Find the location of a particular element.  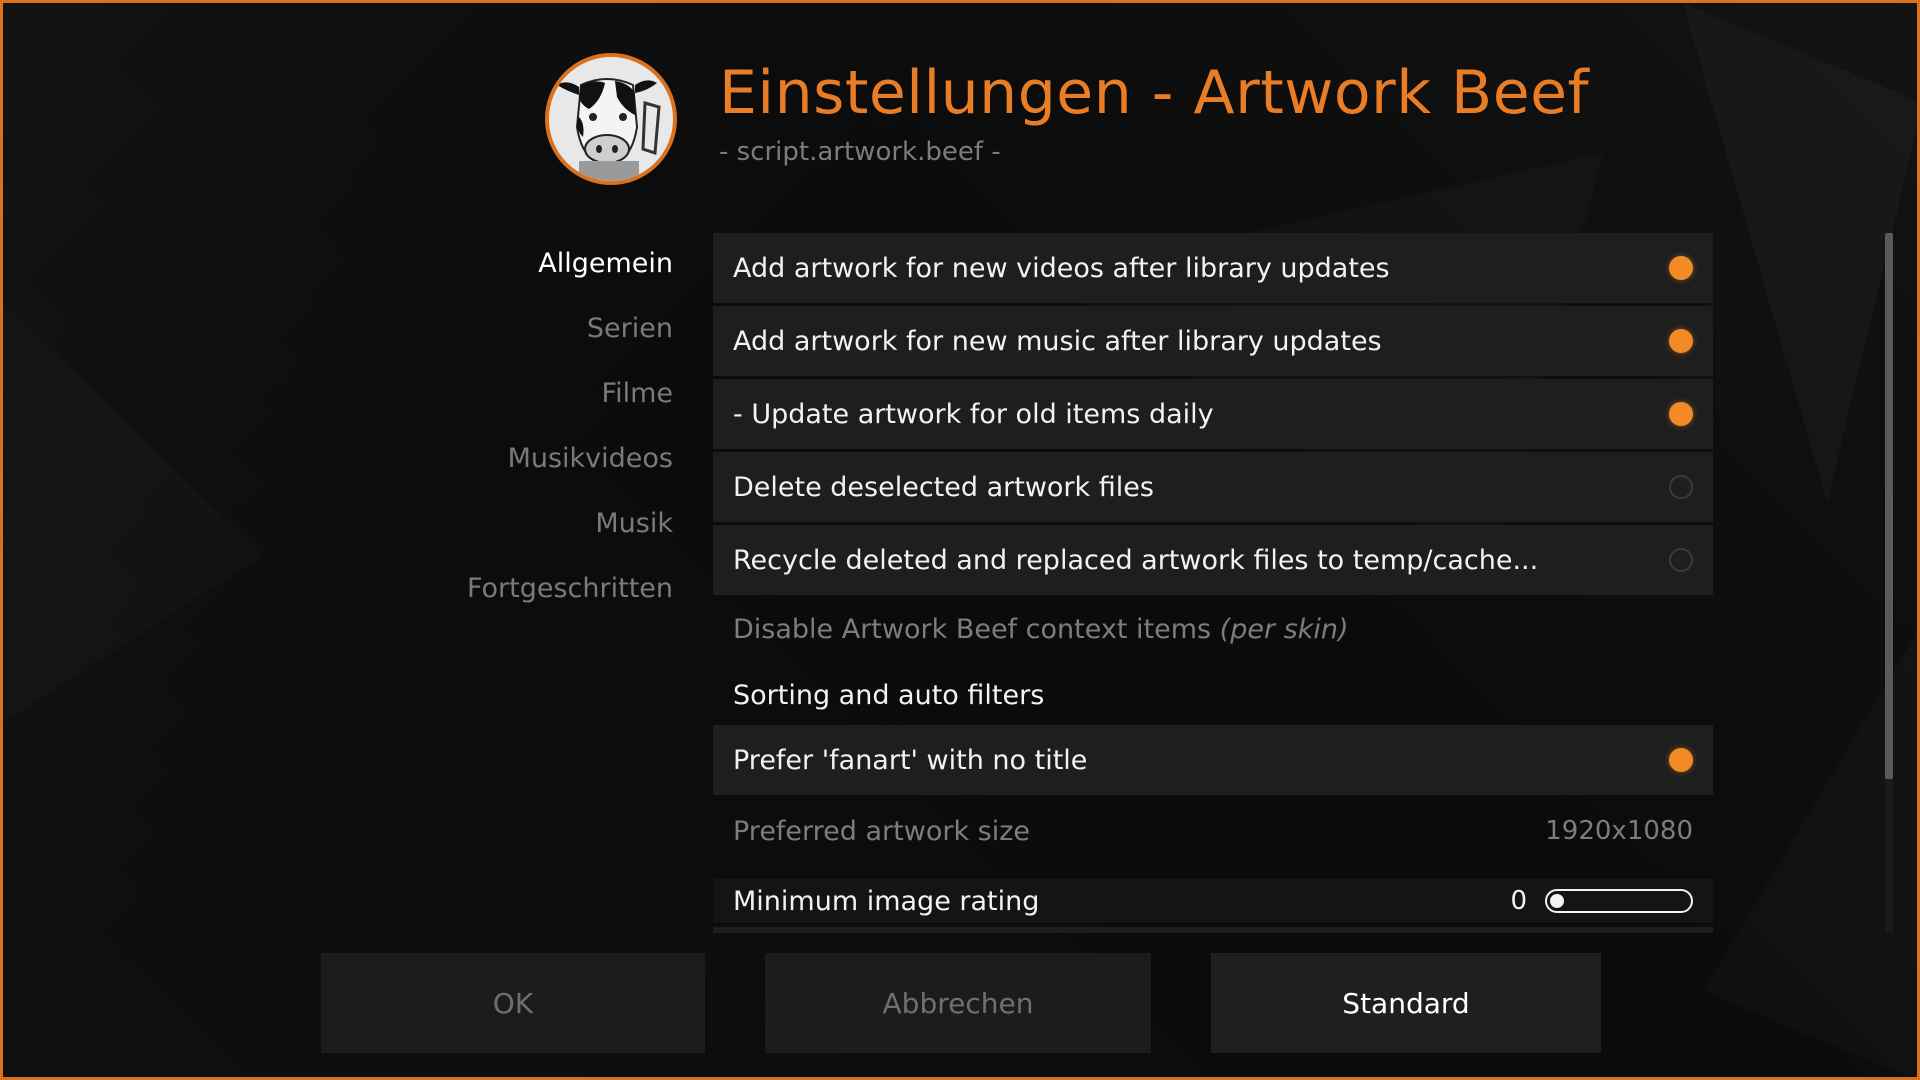

setting-label: Prefer 'fanart' with no title is located at coordinates (910, 760).